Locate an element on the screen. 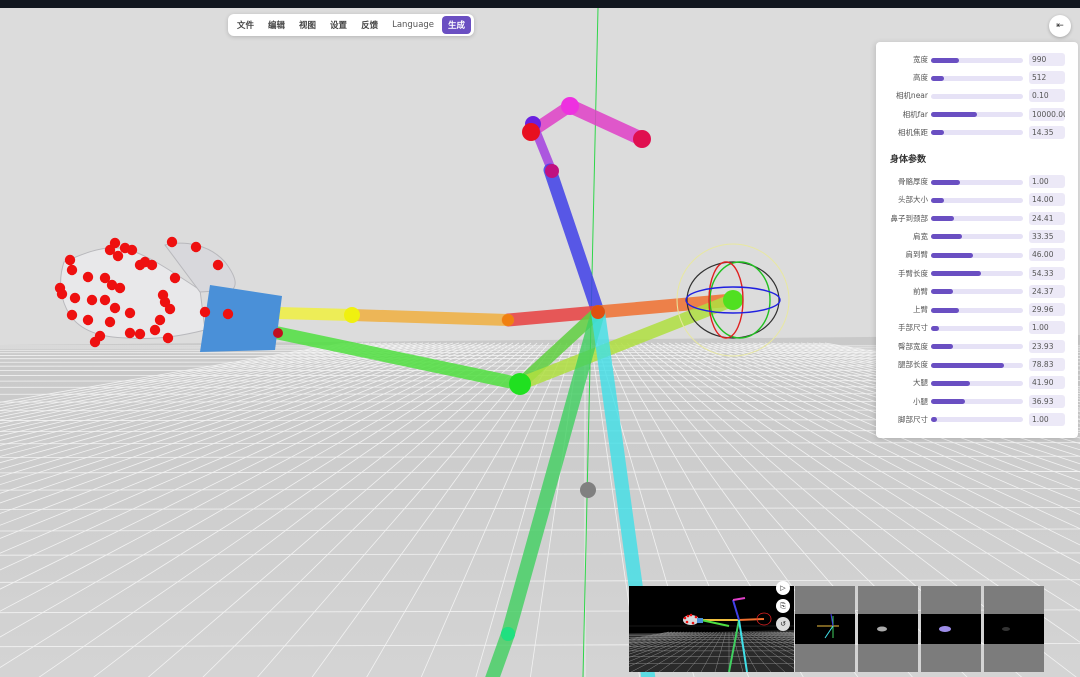 This screenshot has height=677, width=1080. param-label: 大腿 is located at coordinates (920, 383).